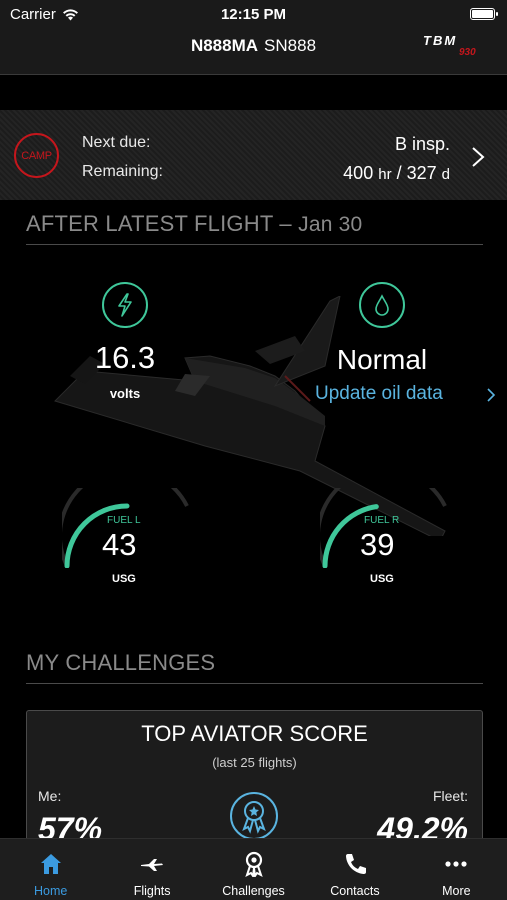 The width and height of the screenshot is (507, 900). Describe the element at coordinates (125, 393) in the screenshot. I see `battery-voltage-unit: volts` at that location.